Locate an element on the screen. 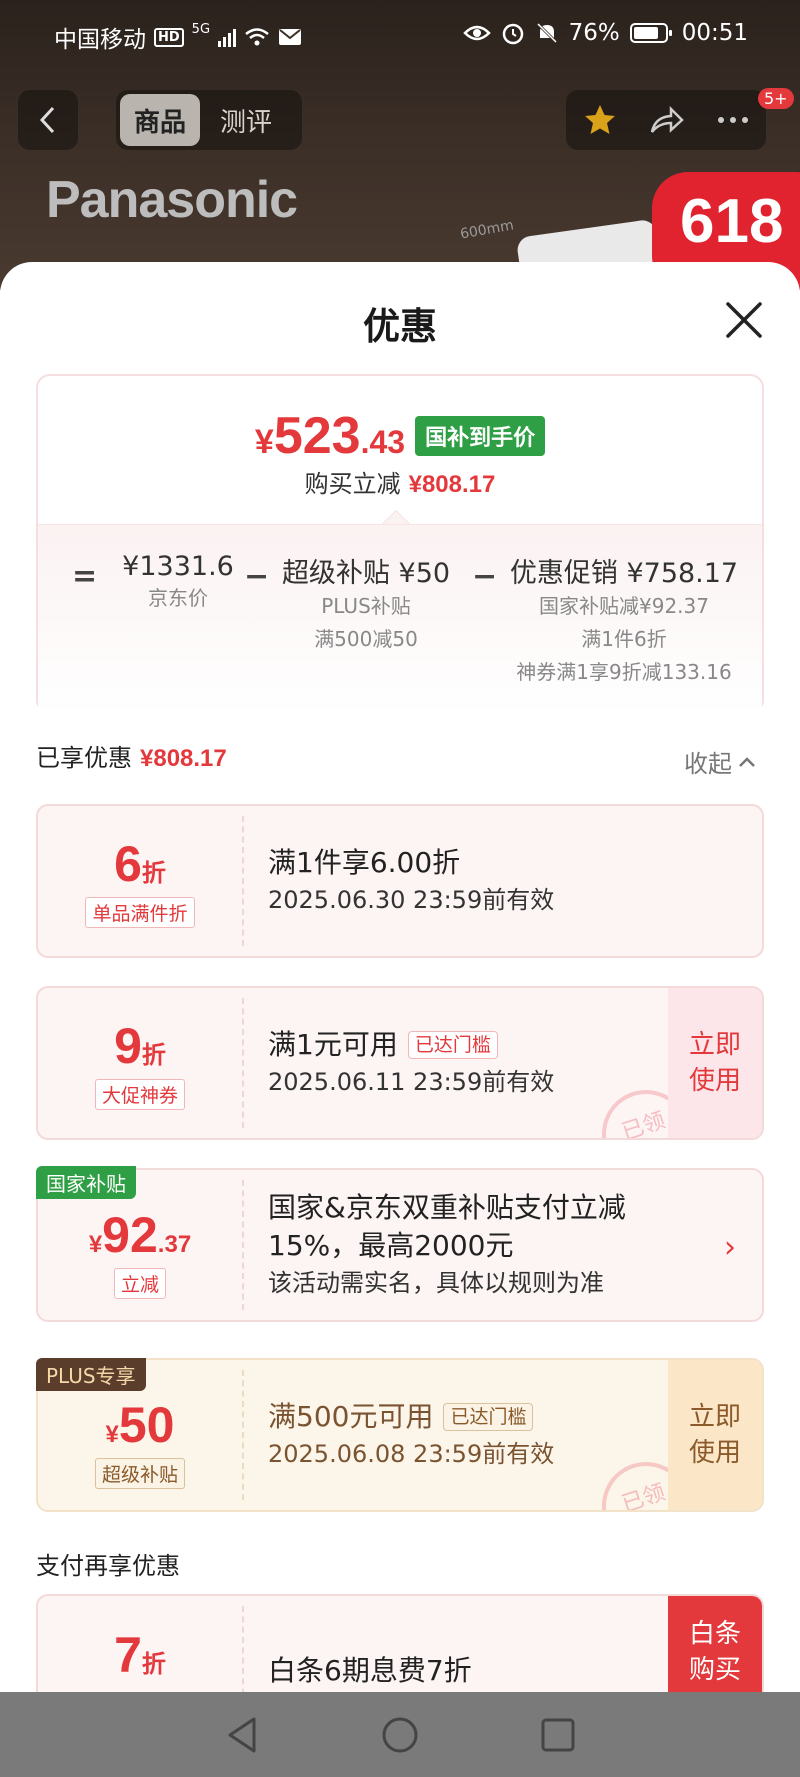 The height and width of the screenshot is (1777, 800). coupon-title: 白条6期息费7折 is located at coordinates (370, 1670).